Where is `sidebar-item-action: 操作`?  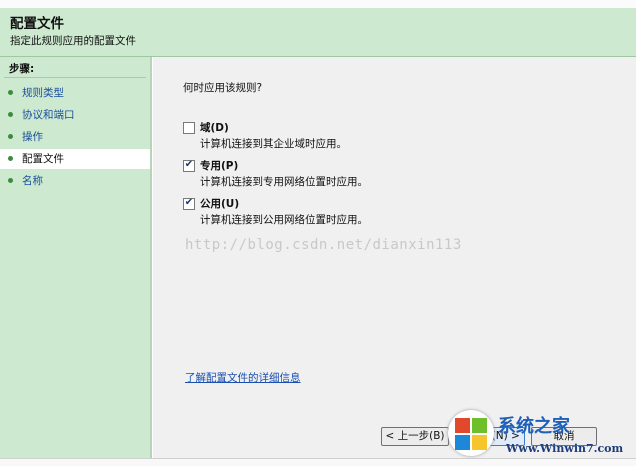
sidebar-item-action: 操作 is located at coordinates (75, 137).